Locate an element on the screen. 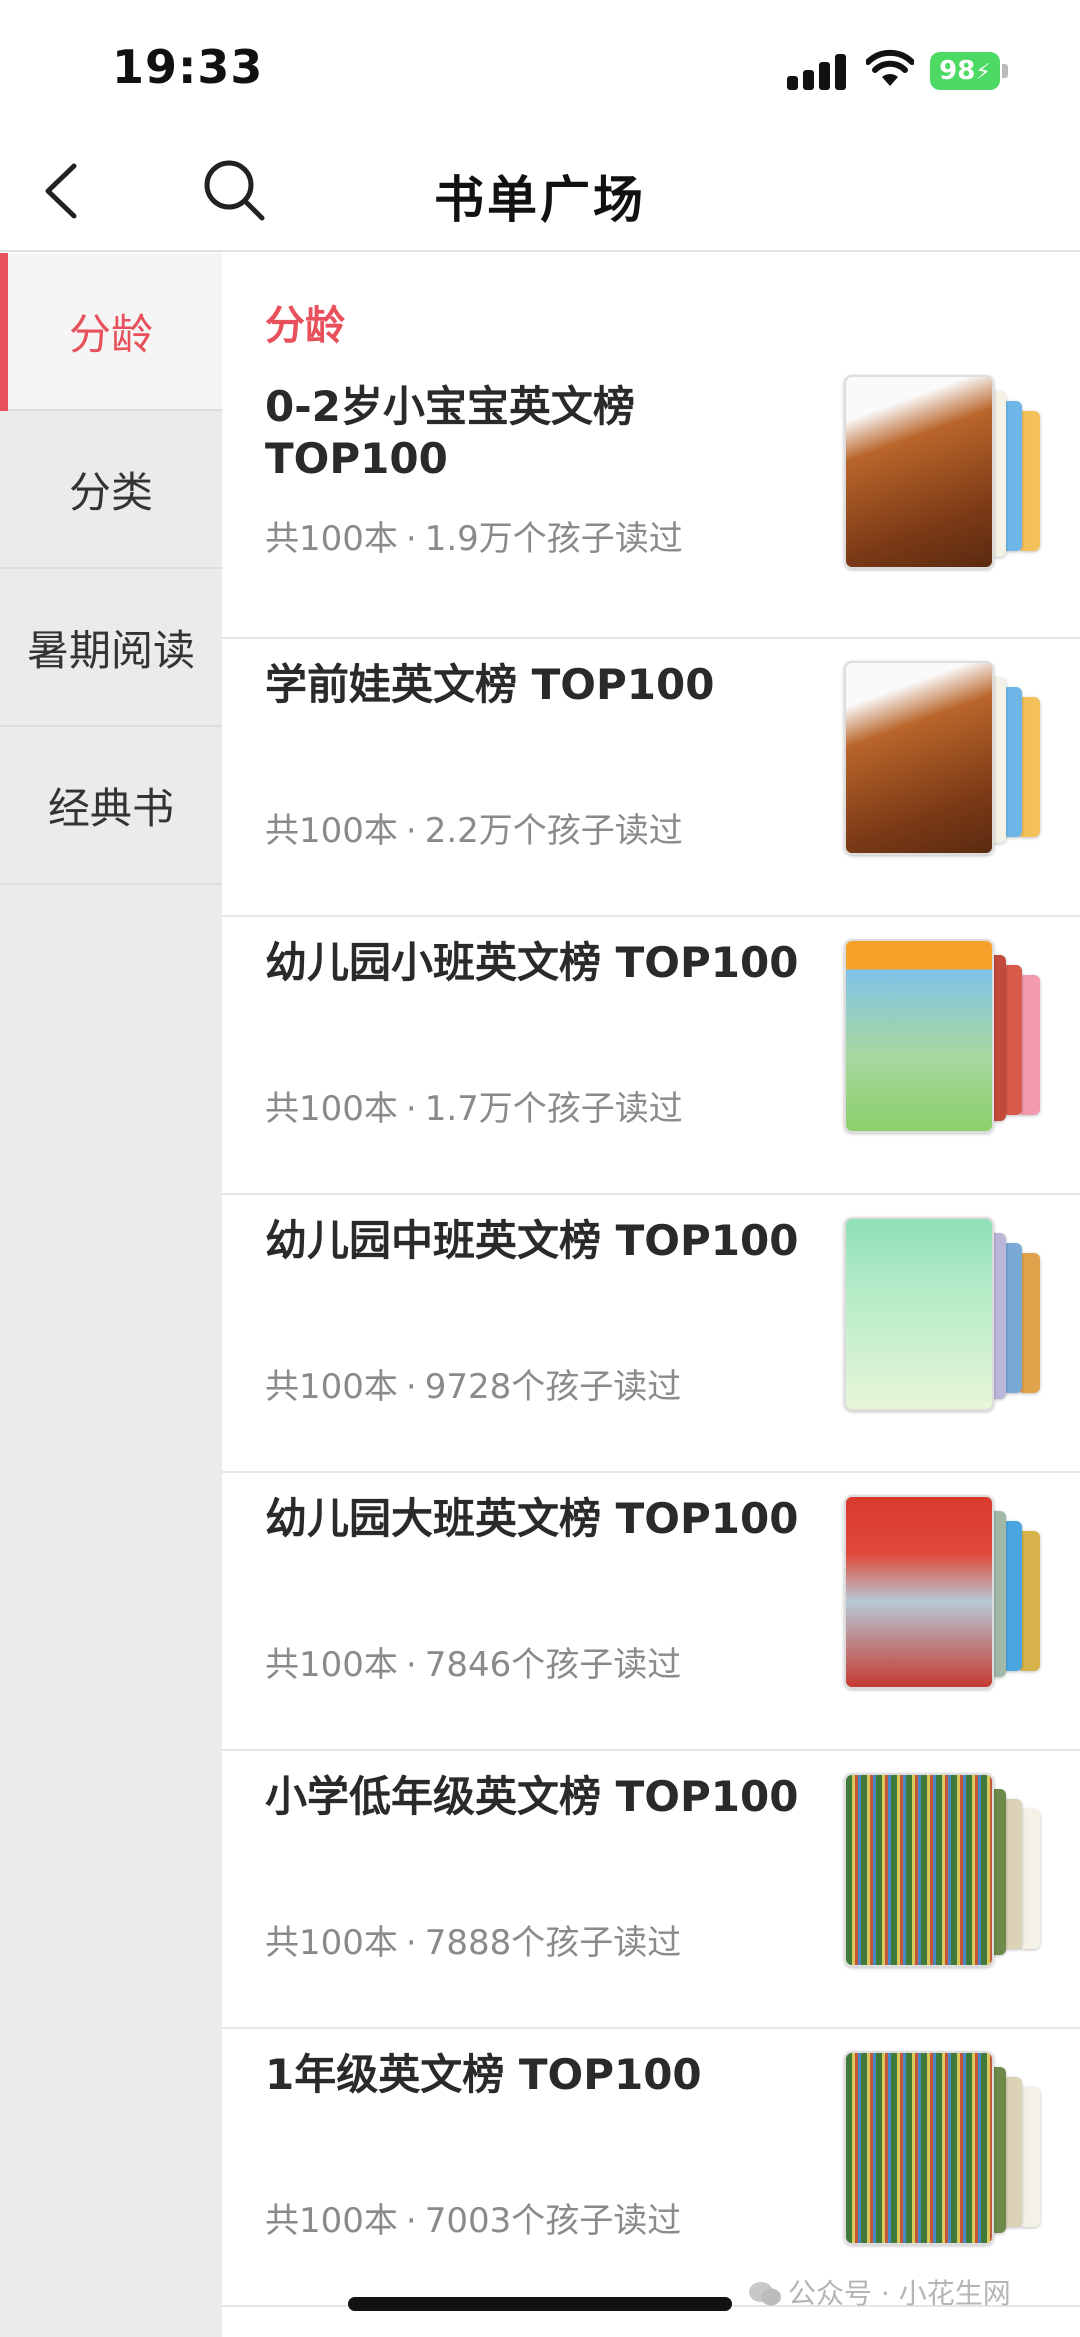  sidebar-item-label: 暑期阅读 is located at coordinates (110, 650).